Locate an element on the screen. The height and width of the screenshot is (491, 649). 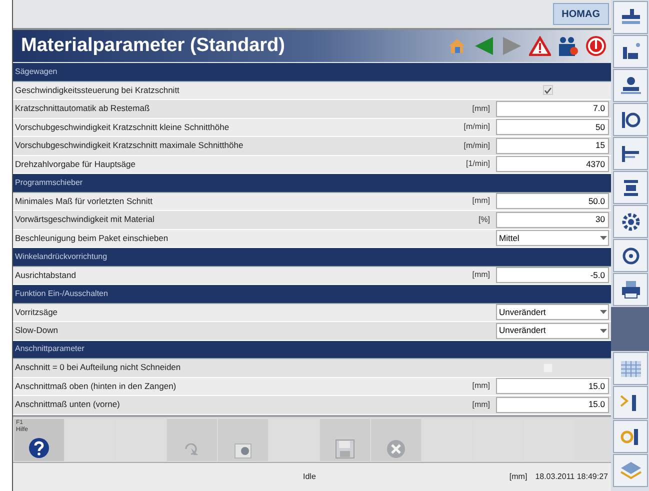
section-header: Sägewagen is located at coordinates (36, 72).